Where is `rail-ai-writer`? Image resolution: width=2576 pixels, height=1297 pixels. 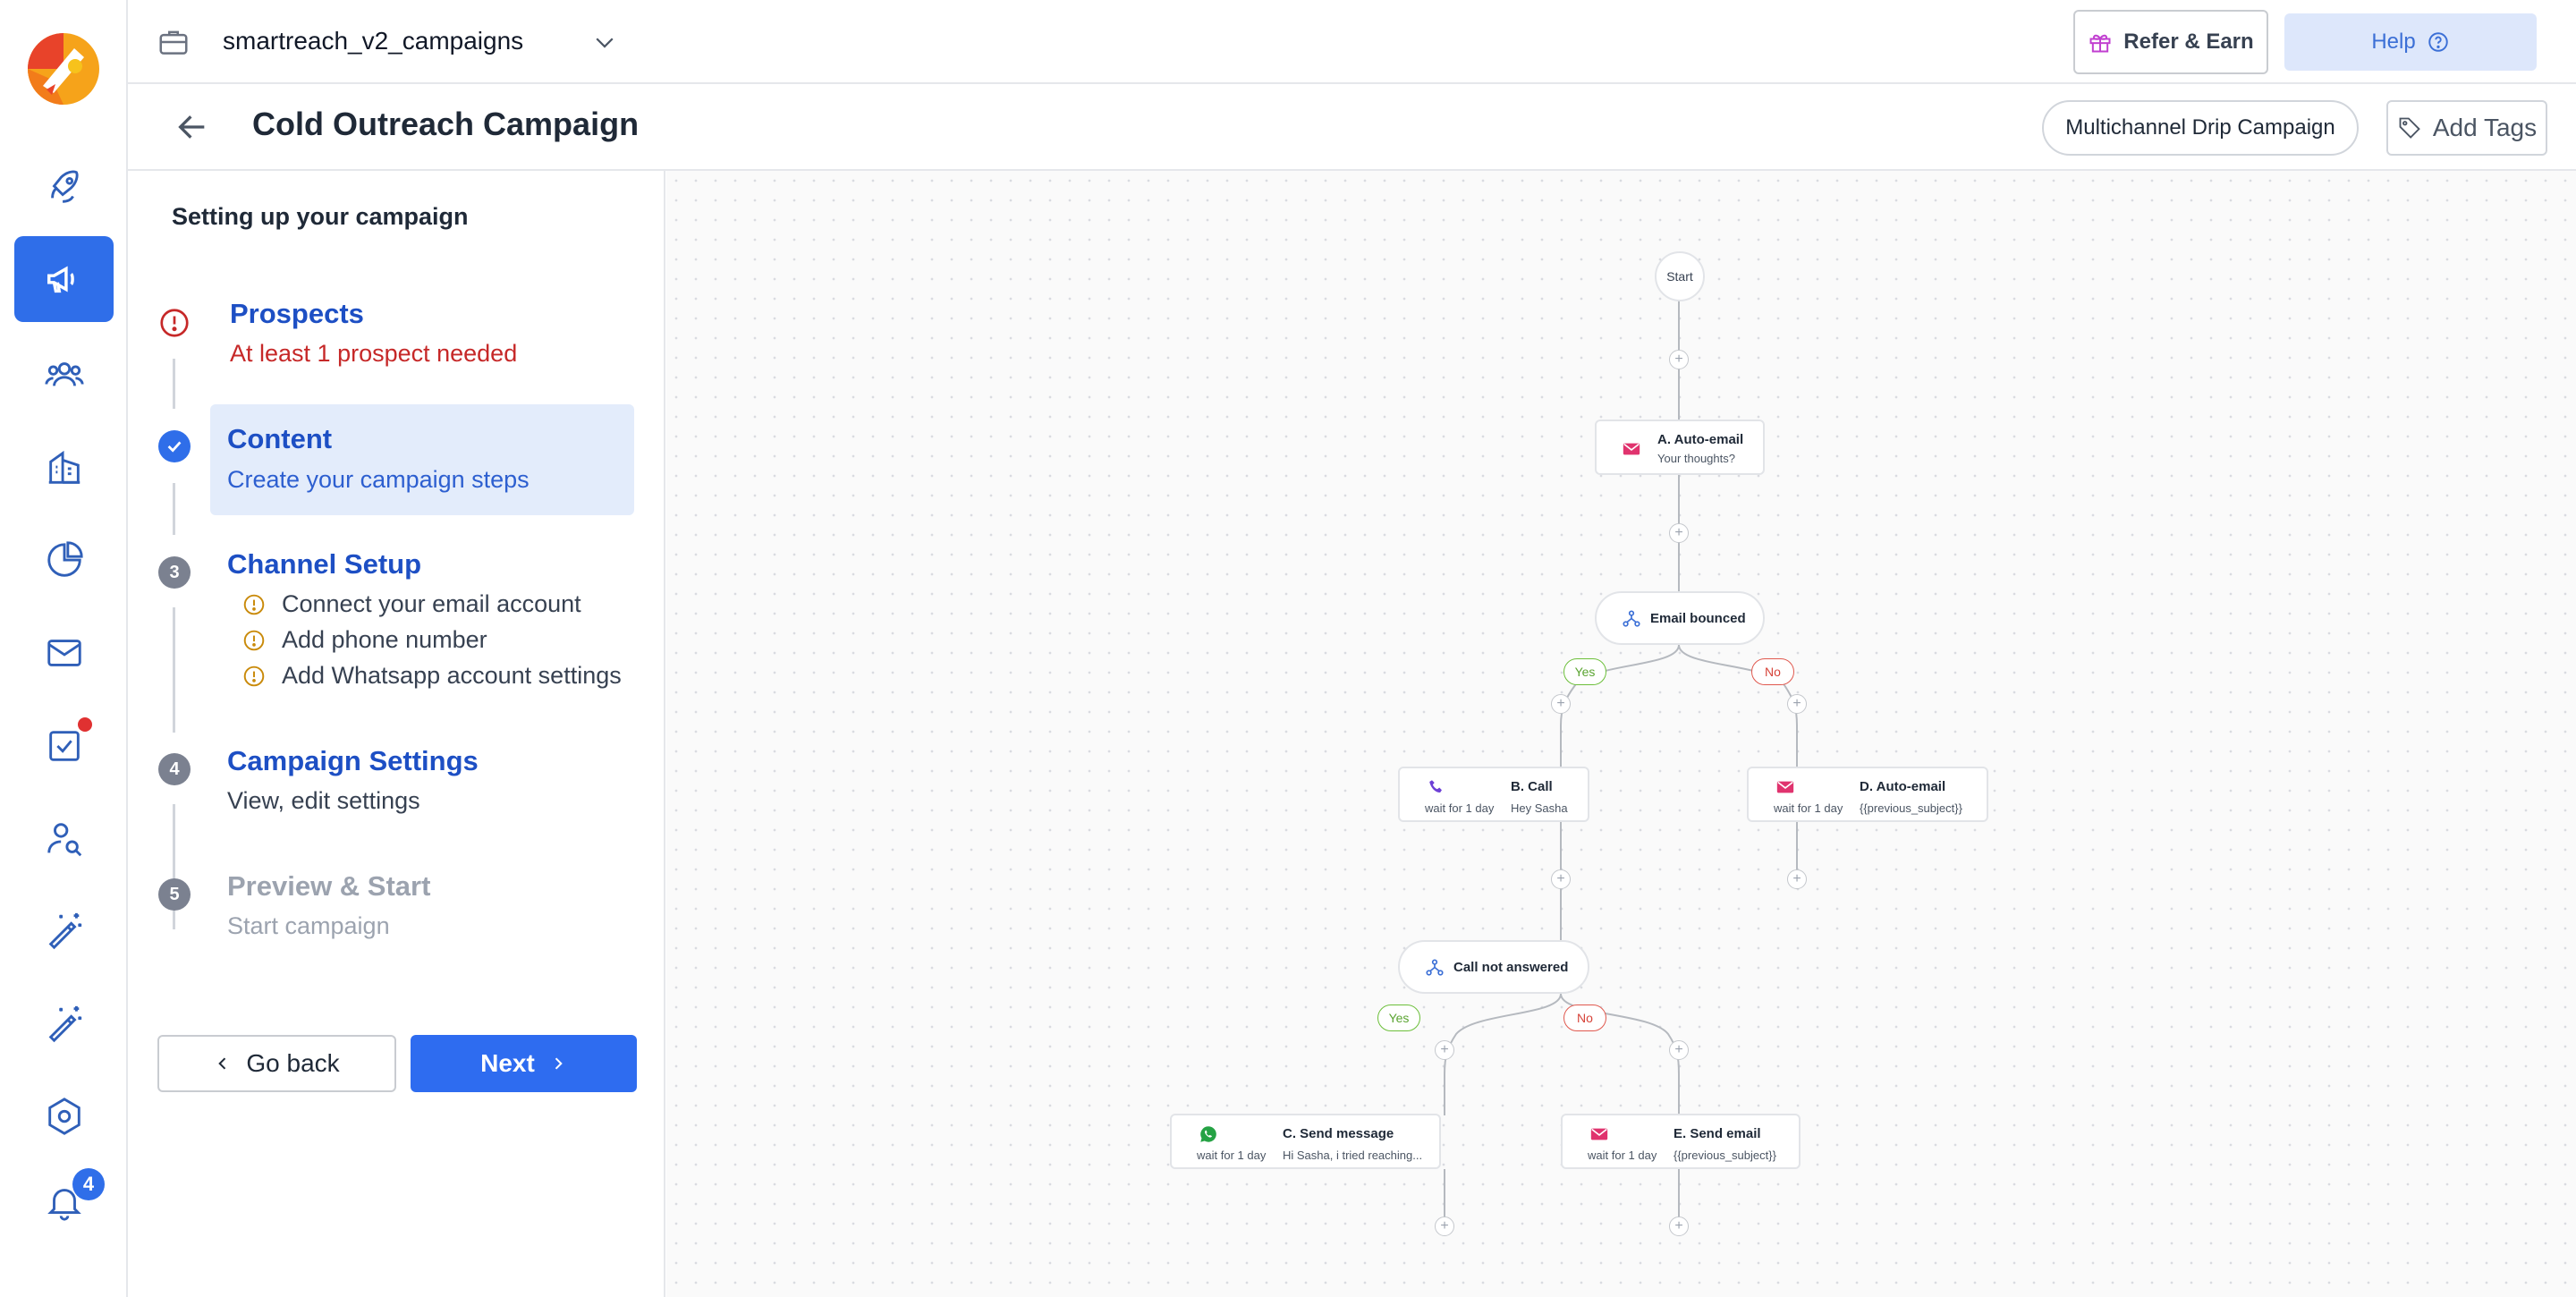 rail-ai-writer is located at coordinates (64, 1023).